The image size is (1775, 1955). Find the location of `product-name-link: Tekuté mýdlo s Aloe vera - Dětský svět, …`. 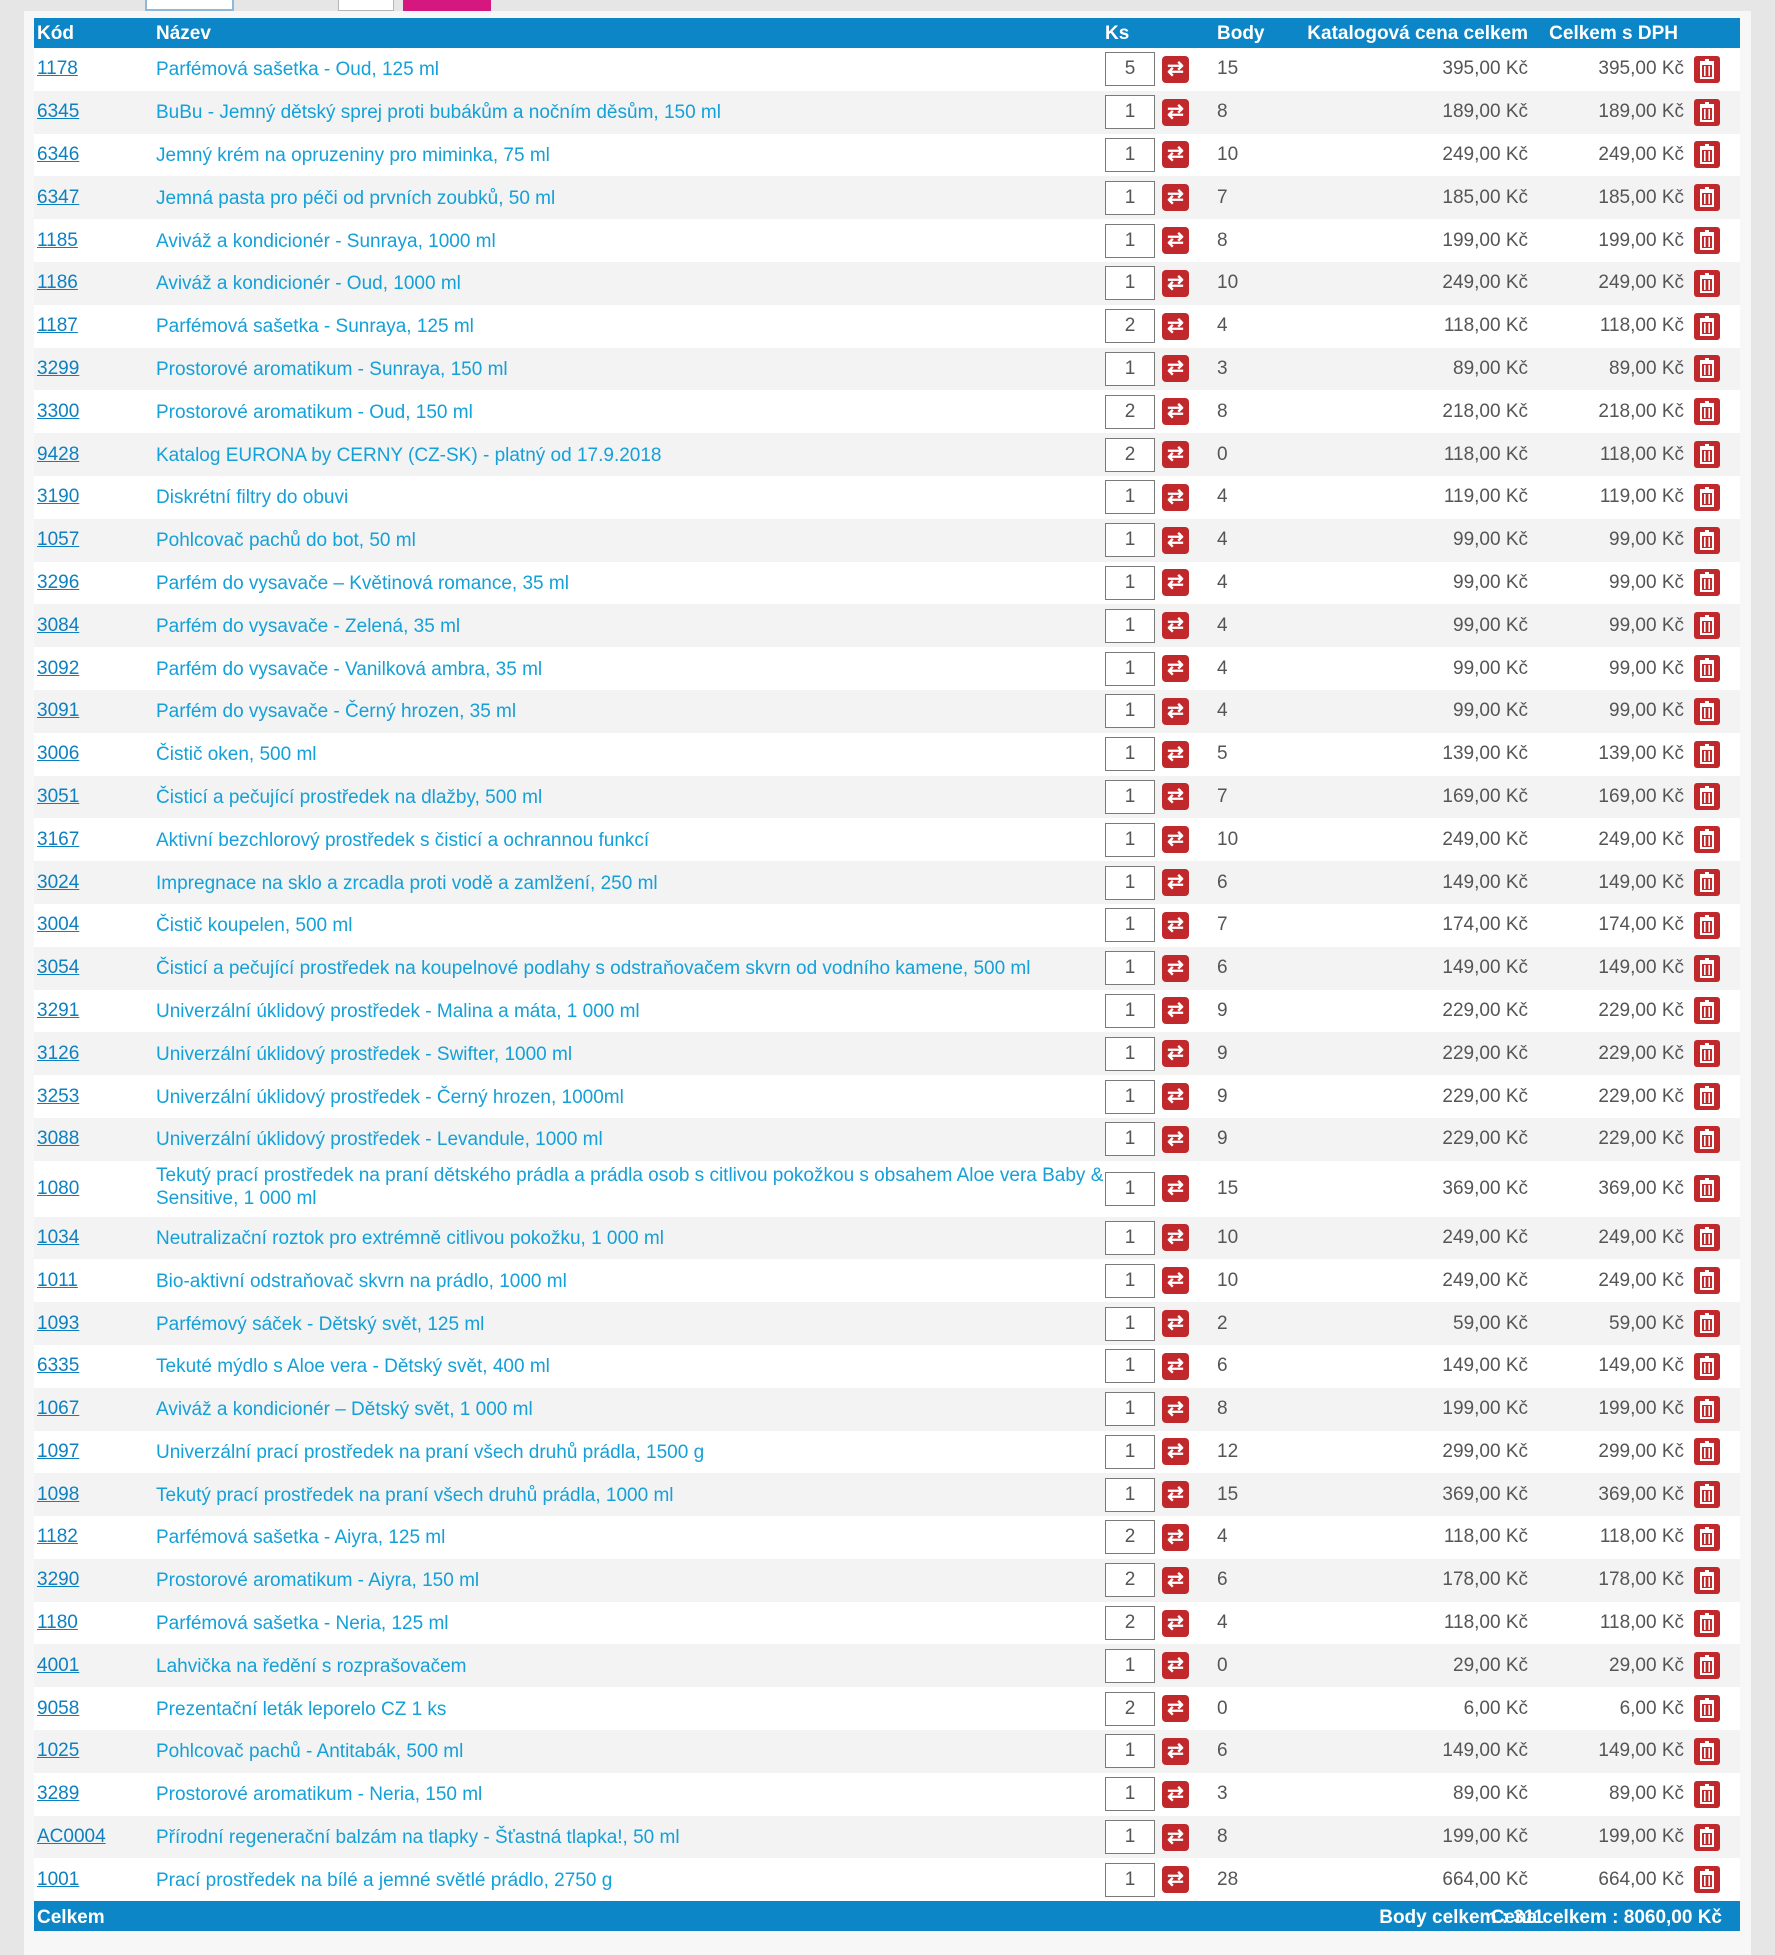

product-name-link: Tekuté mýdlo s Aloe vera - Dětský svět, … is located at coordinates (635, 1366).